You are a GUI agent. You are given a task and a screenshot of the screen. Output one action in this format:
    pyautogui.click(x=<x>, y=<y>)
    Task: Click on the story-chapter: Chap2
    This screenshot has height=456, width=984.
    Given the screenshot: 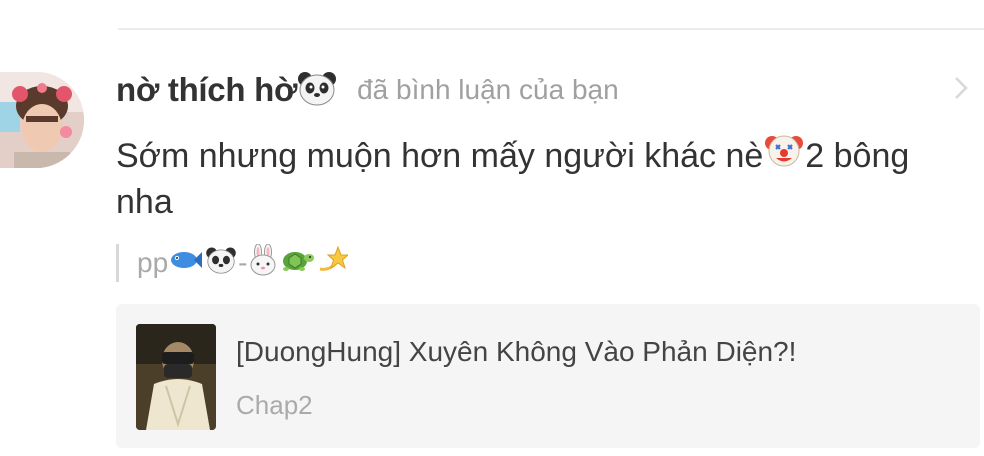 What is the action you would take?
    pyautogui.click(x=274, y=405)
    